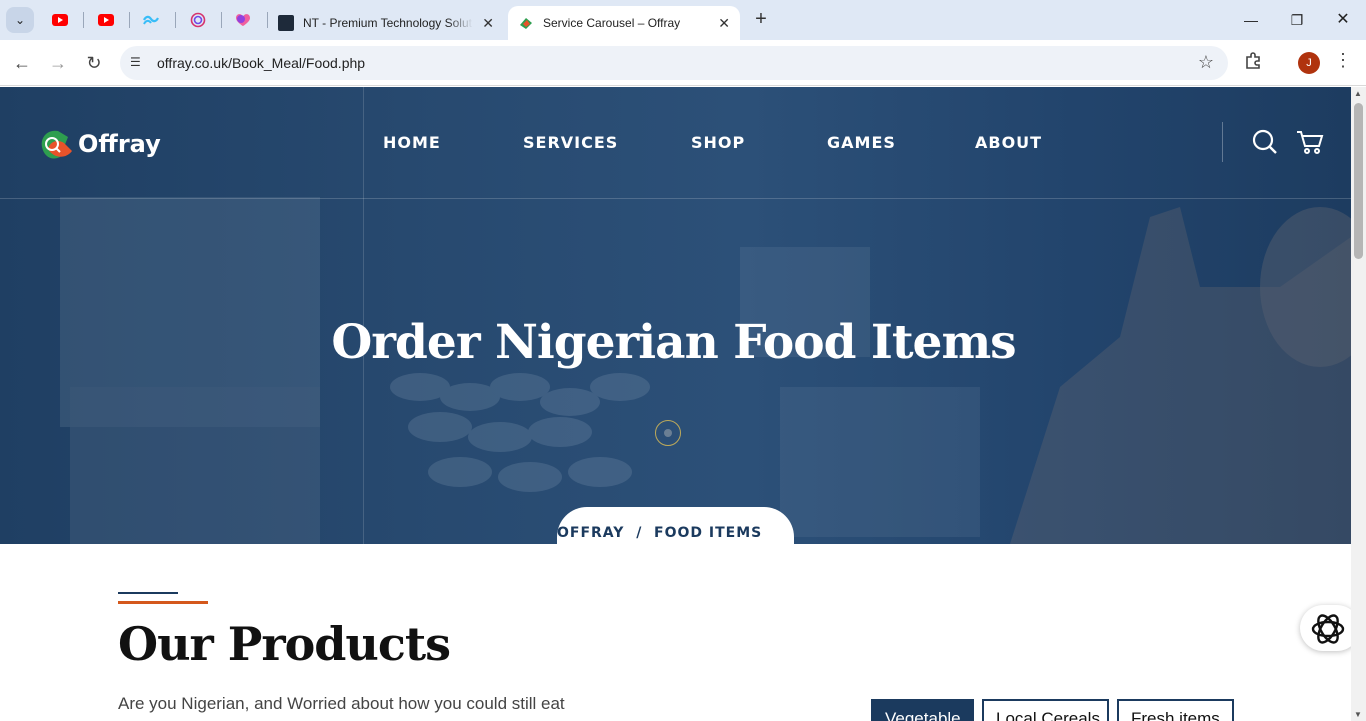  Describe the element at coordinates (612, 23) in the screenshot. I see `tab-title: Service Carousel – Offray` at that location.